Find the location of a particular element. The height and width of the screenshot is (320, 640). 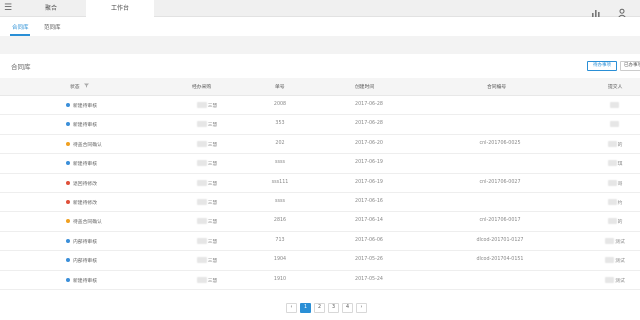

order-number-cell: 353 is located at coordinates (280, 124).